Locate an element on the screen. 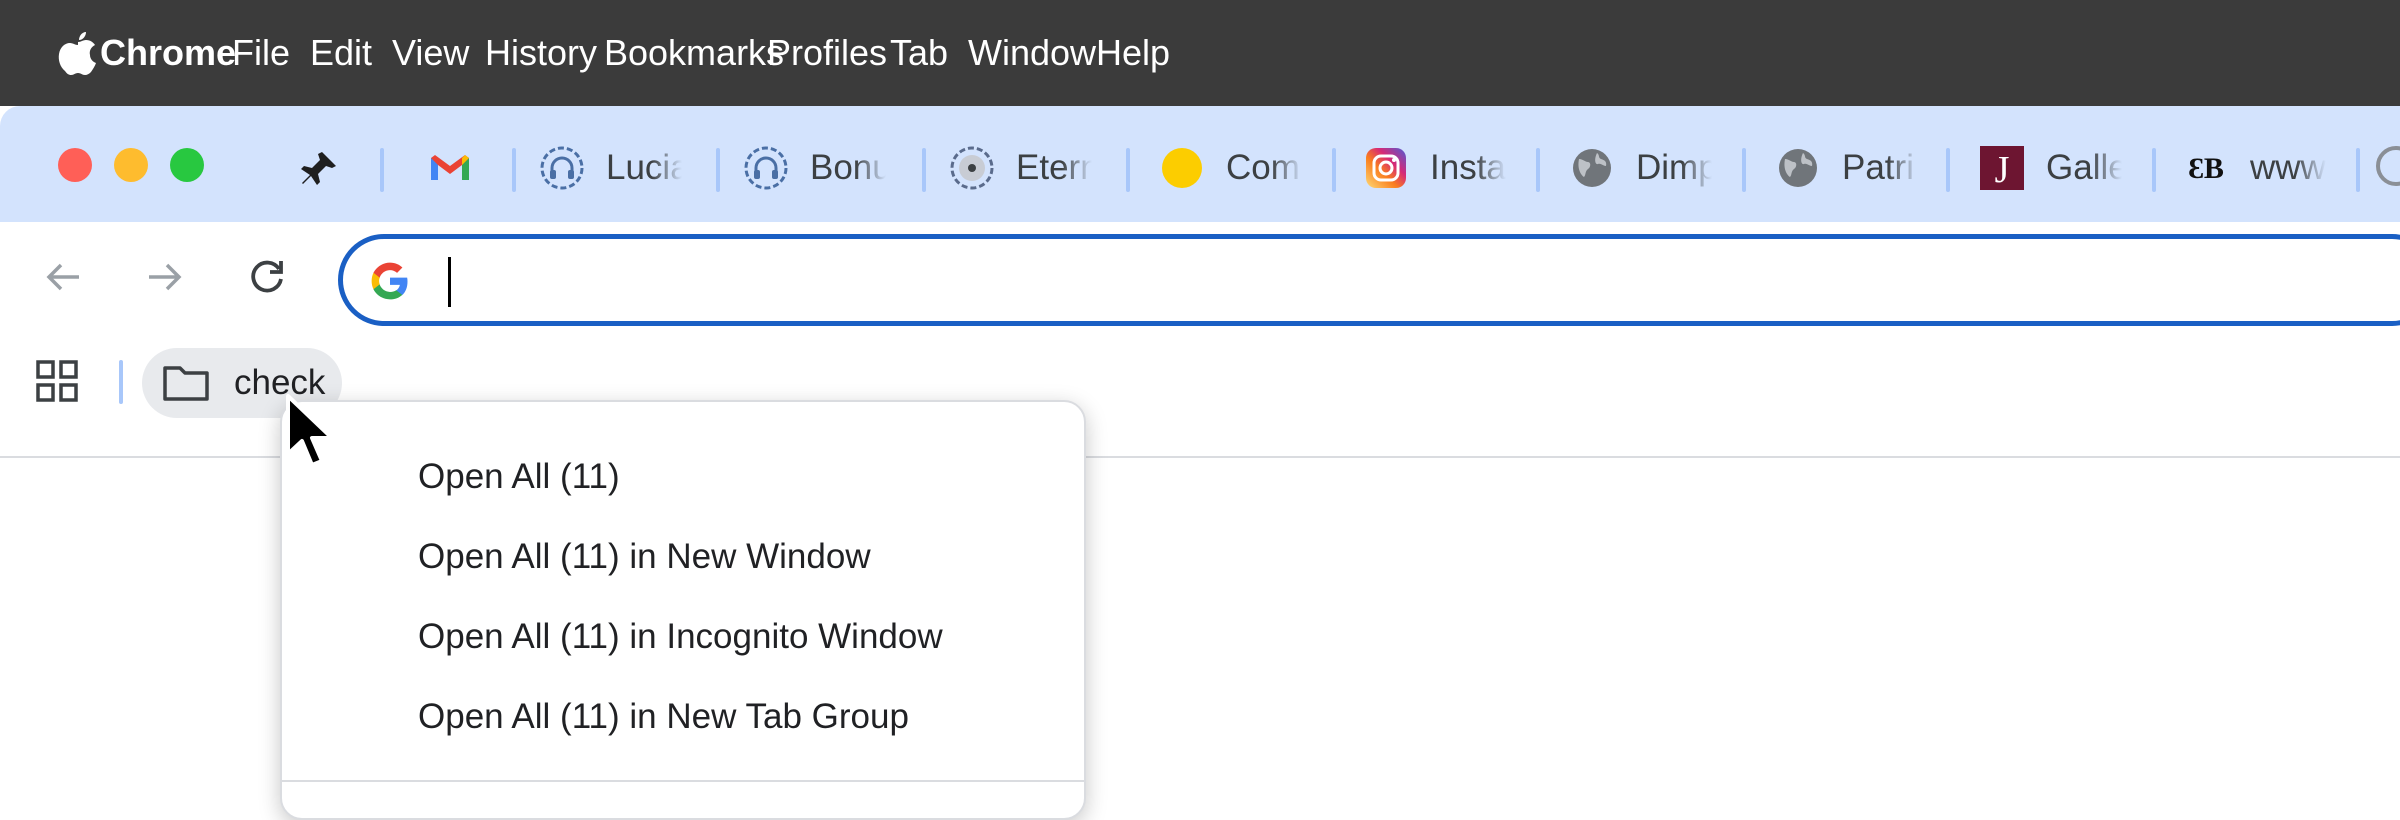 This screenshot has width=2400, height=820. tab-bonus: Bonus is located at coordinates (815, 168).